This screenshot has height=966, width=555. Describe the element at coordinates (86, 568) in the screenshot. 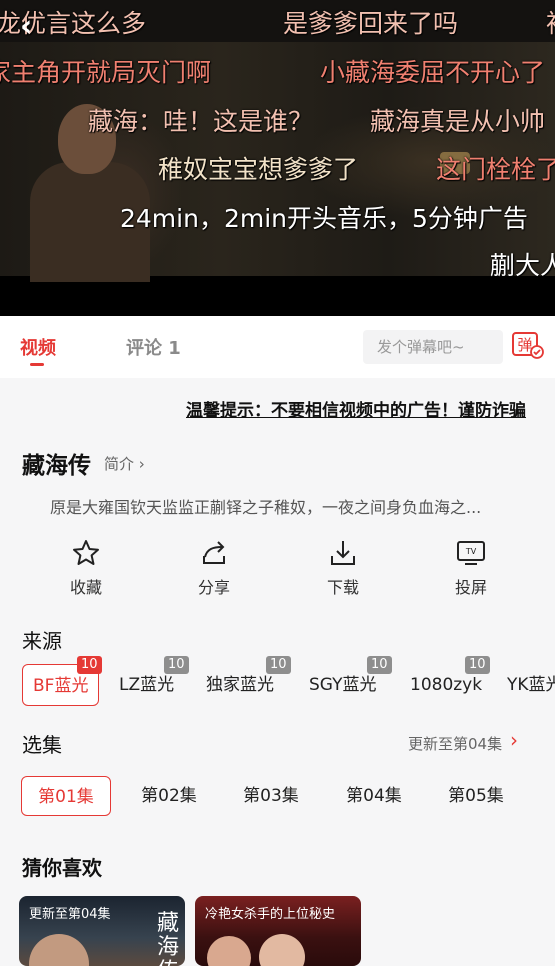

I see `favorite-button: 收藏` at that location.